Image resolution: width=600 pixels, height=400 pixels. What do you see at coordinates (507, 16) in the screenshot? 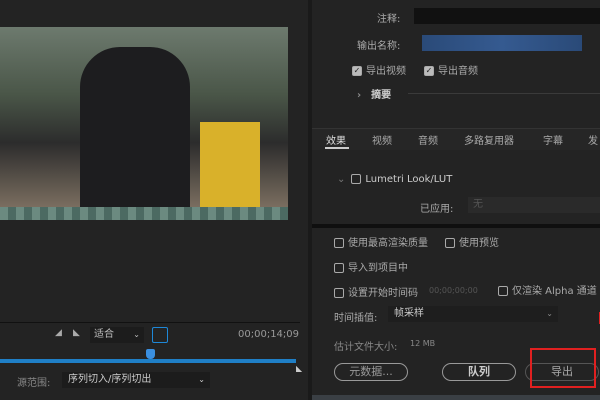
I see `comment-input` at bounding box center [507, 16].